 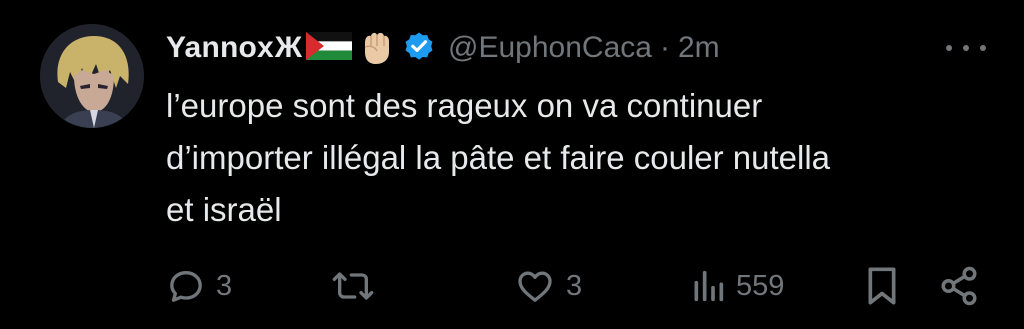 What do you see at coordinates (464, 105) in the screenshot?
I see `tweet-text-line: l’europe sont des rageux on va continuer` at bounding box center [464, 105].